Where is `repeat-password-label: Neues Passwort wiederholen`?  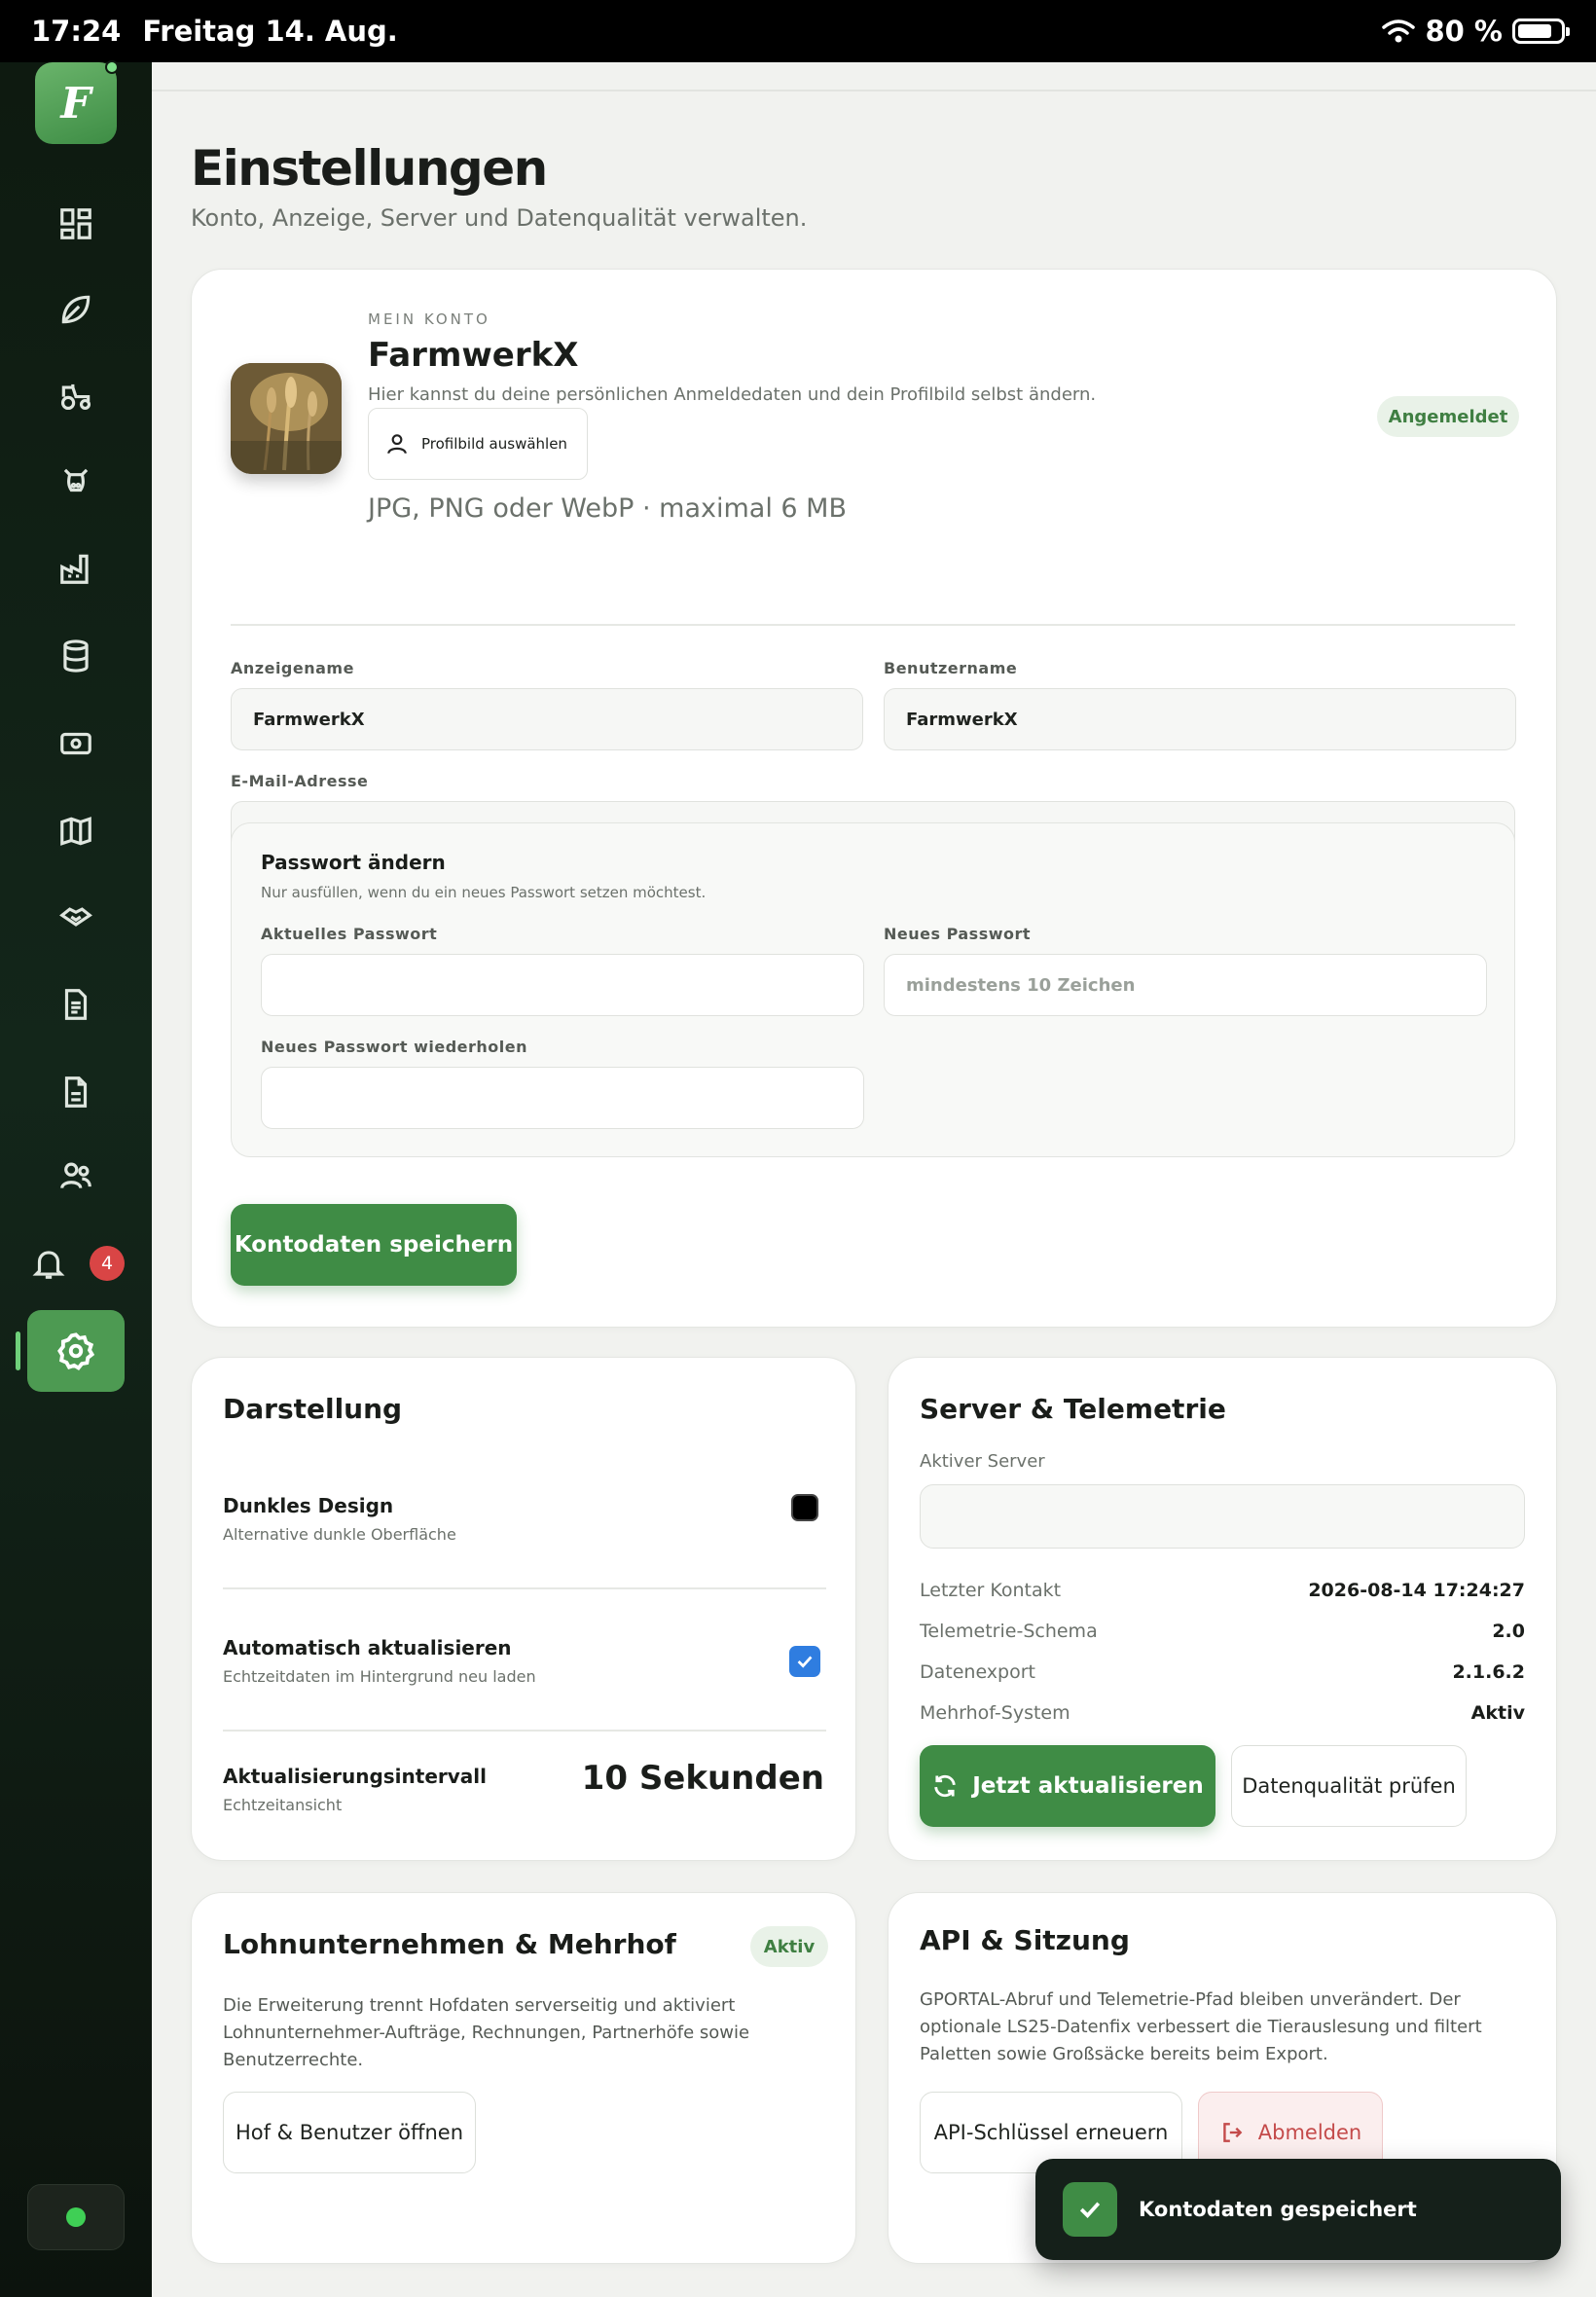
repeat-password-label: Neues Passwort wiederholen is located at coordinates (395, 1047).